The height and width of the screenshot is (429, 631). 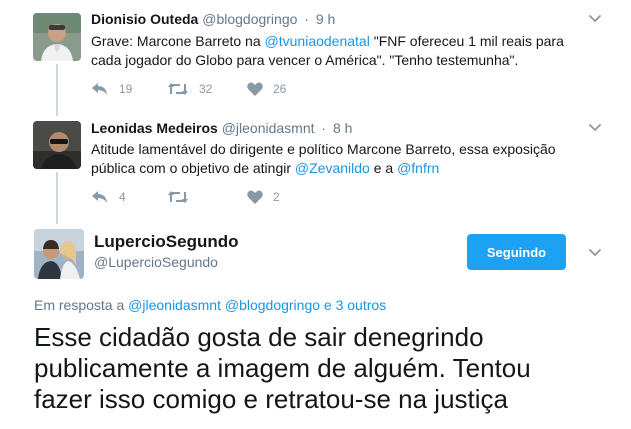 What do you see at coordinates (317, 41) in the screenshot?
I see `mention-link: @tvuniaodenatal` at bounding box center [317, 41].